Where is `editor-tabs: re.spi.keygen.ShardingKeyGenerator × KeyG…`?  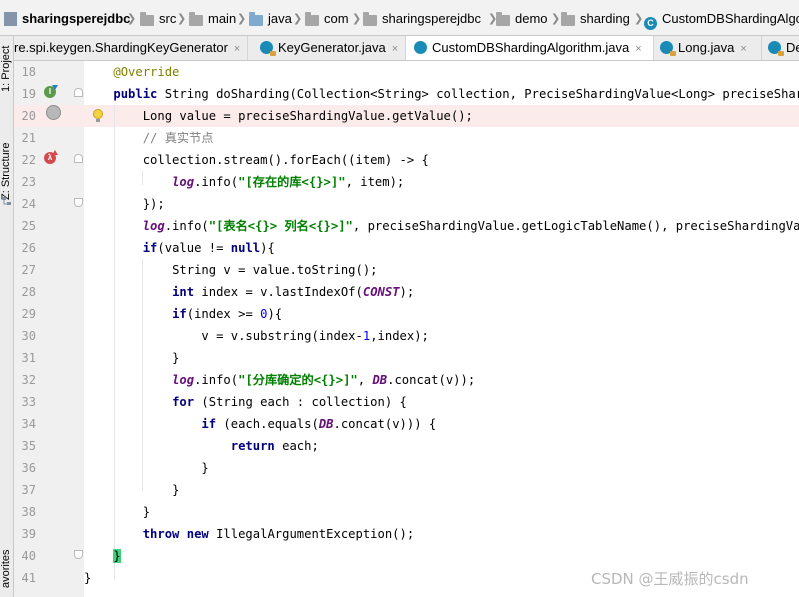
editor-tabs: re.spi.keygen.ShardingKeyGenerator × KeyG… is located at coordinates (406, 48).